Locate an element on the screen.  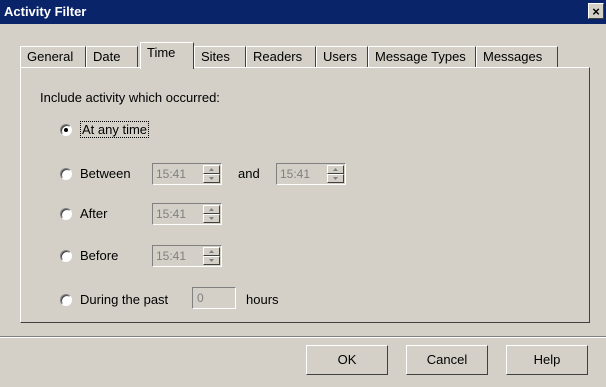
tab-time: Time is located at coordinates (167, 55).